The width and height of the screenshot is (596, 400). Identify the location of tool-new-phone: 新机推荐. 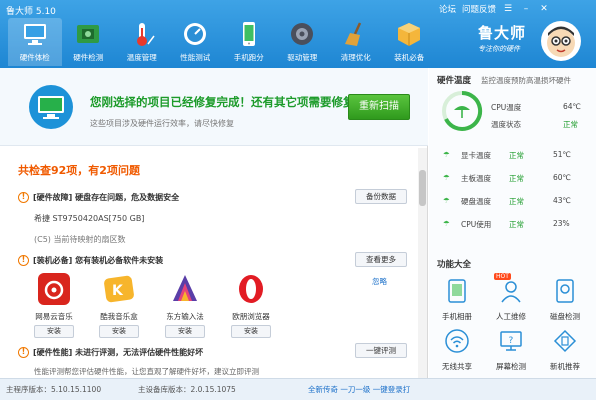
(565, 350).